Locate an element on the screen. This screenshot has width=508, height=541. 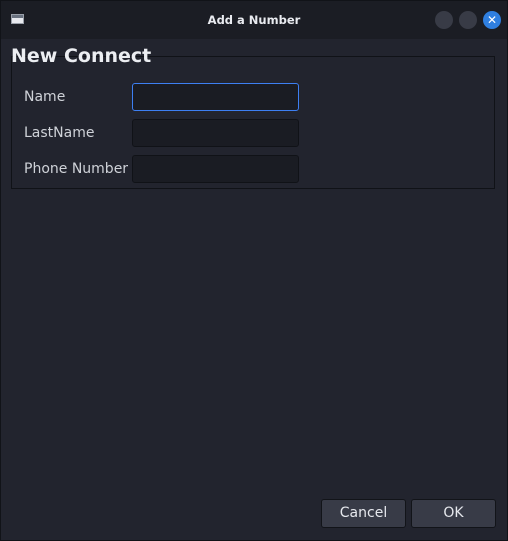
ok-button: OK is located at coordinates (453, 513).